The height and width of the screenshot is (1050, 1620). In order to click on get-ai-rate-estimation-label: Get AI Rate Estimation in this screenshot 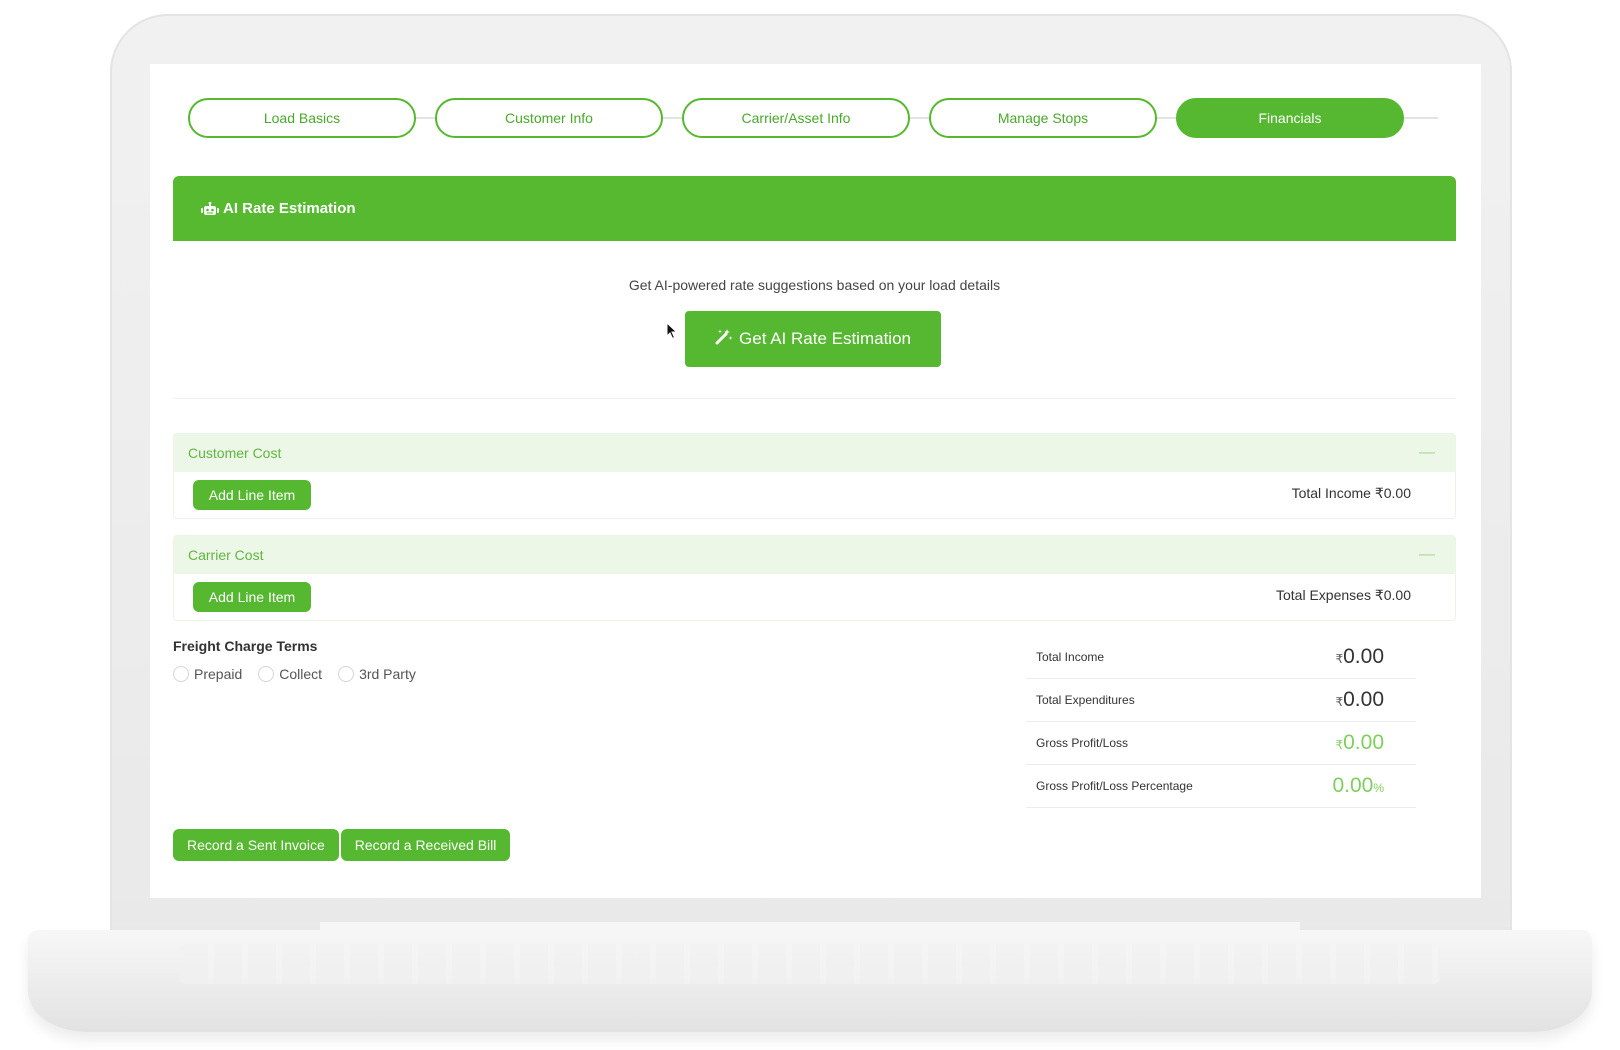, I will do `click(825, 338)`.